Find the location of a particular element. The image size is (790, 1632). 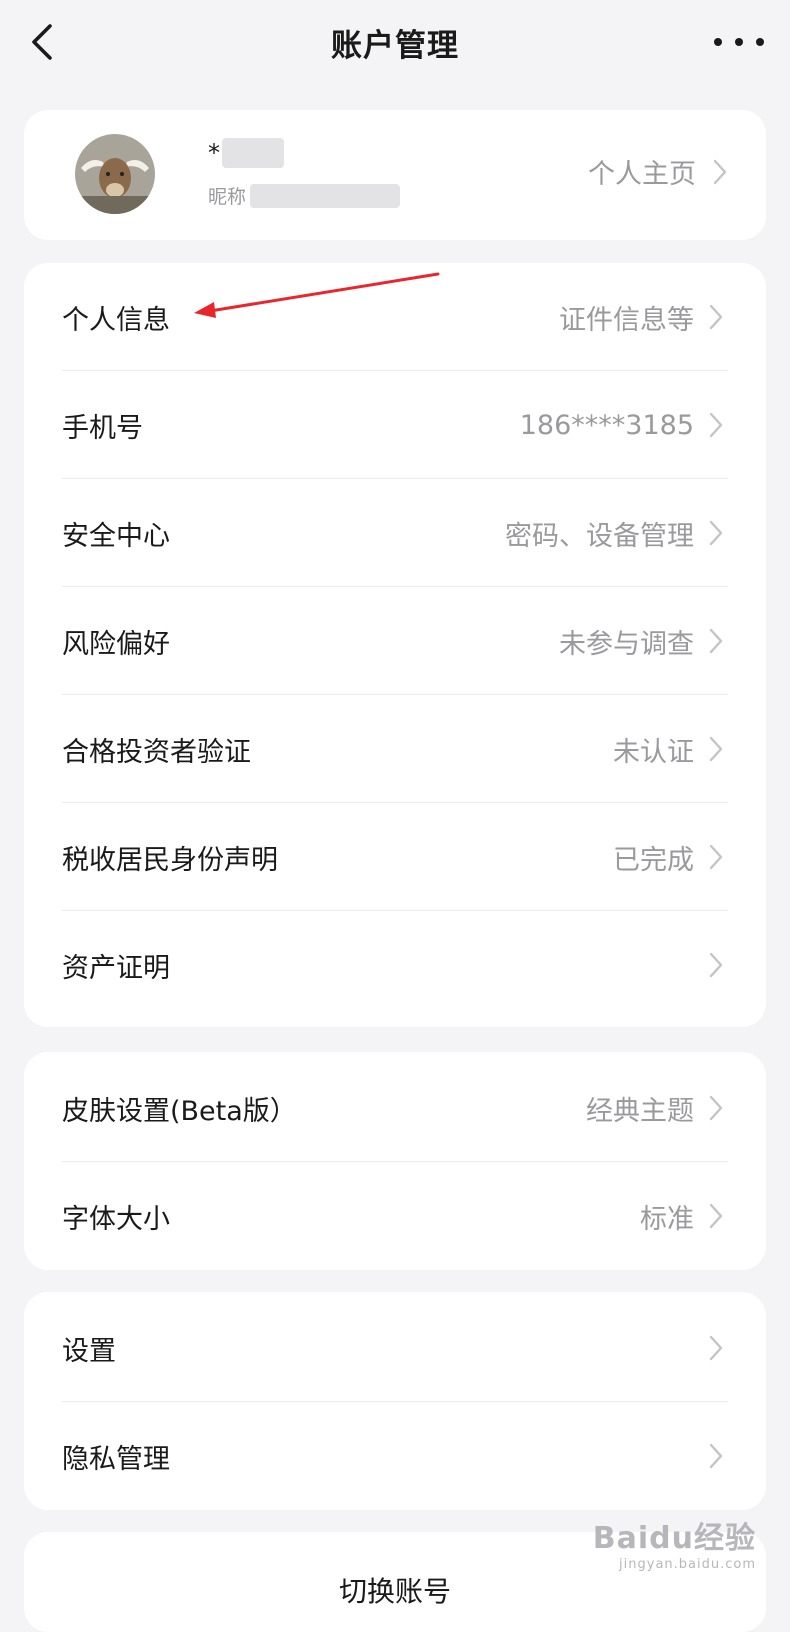

list-item-font-size: 字体大小 标准 is located at coordinates (395, 1216).